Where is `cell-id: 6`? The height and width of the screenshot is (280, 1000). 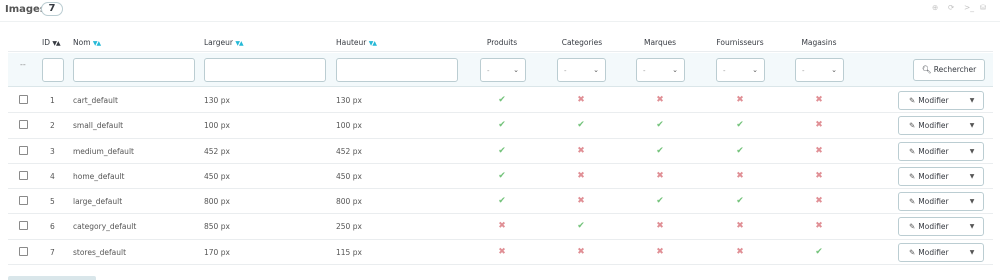 cell-id: 6 is located at coordinates (52, 227).